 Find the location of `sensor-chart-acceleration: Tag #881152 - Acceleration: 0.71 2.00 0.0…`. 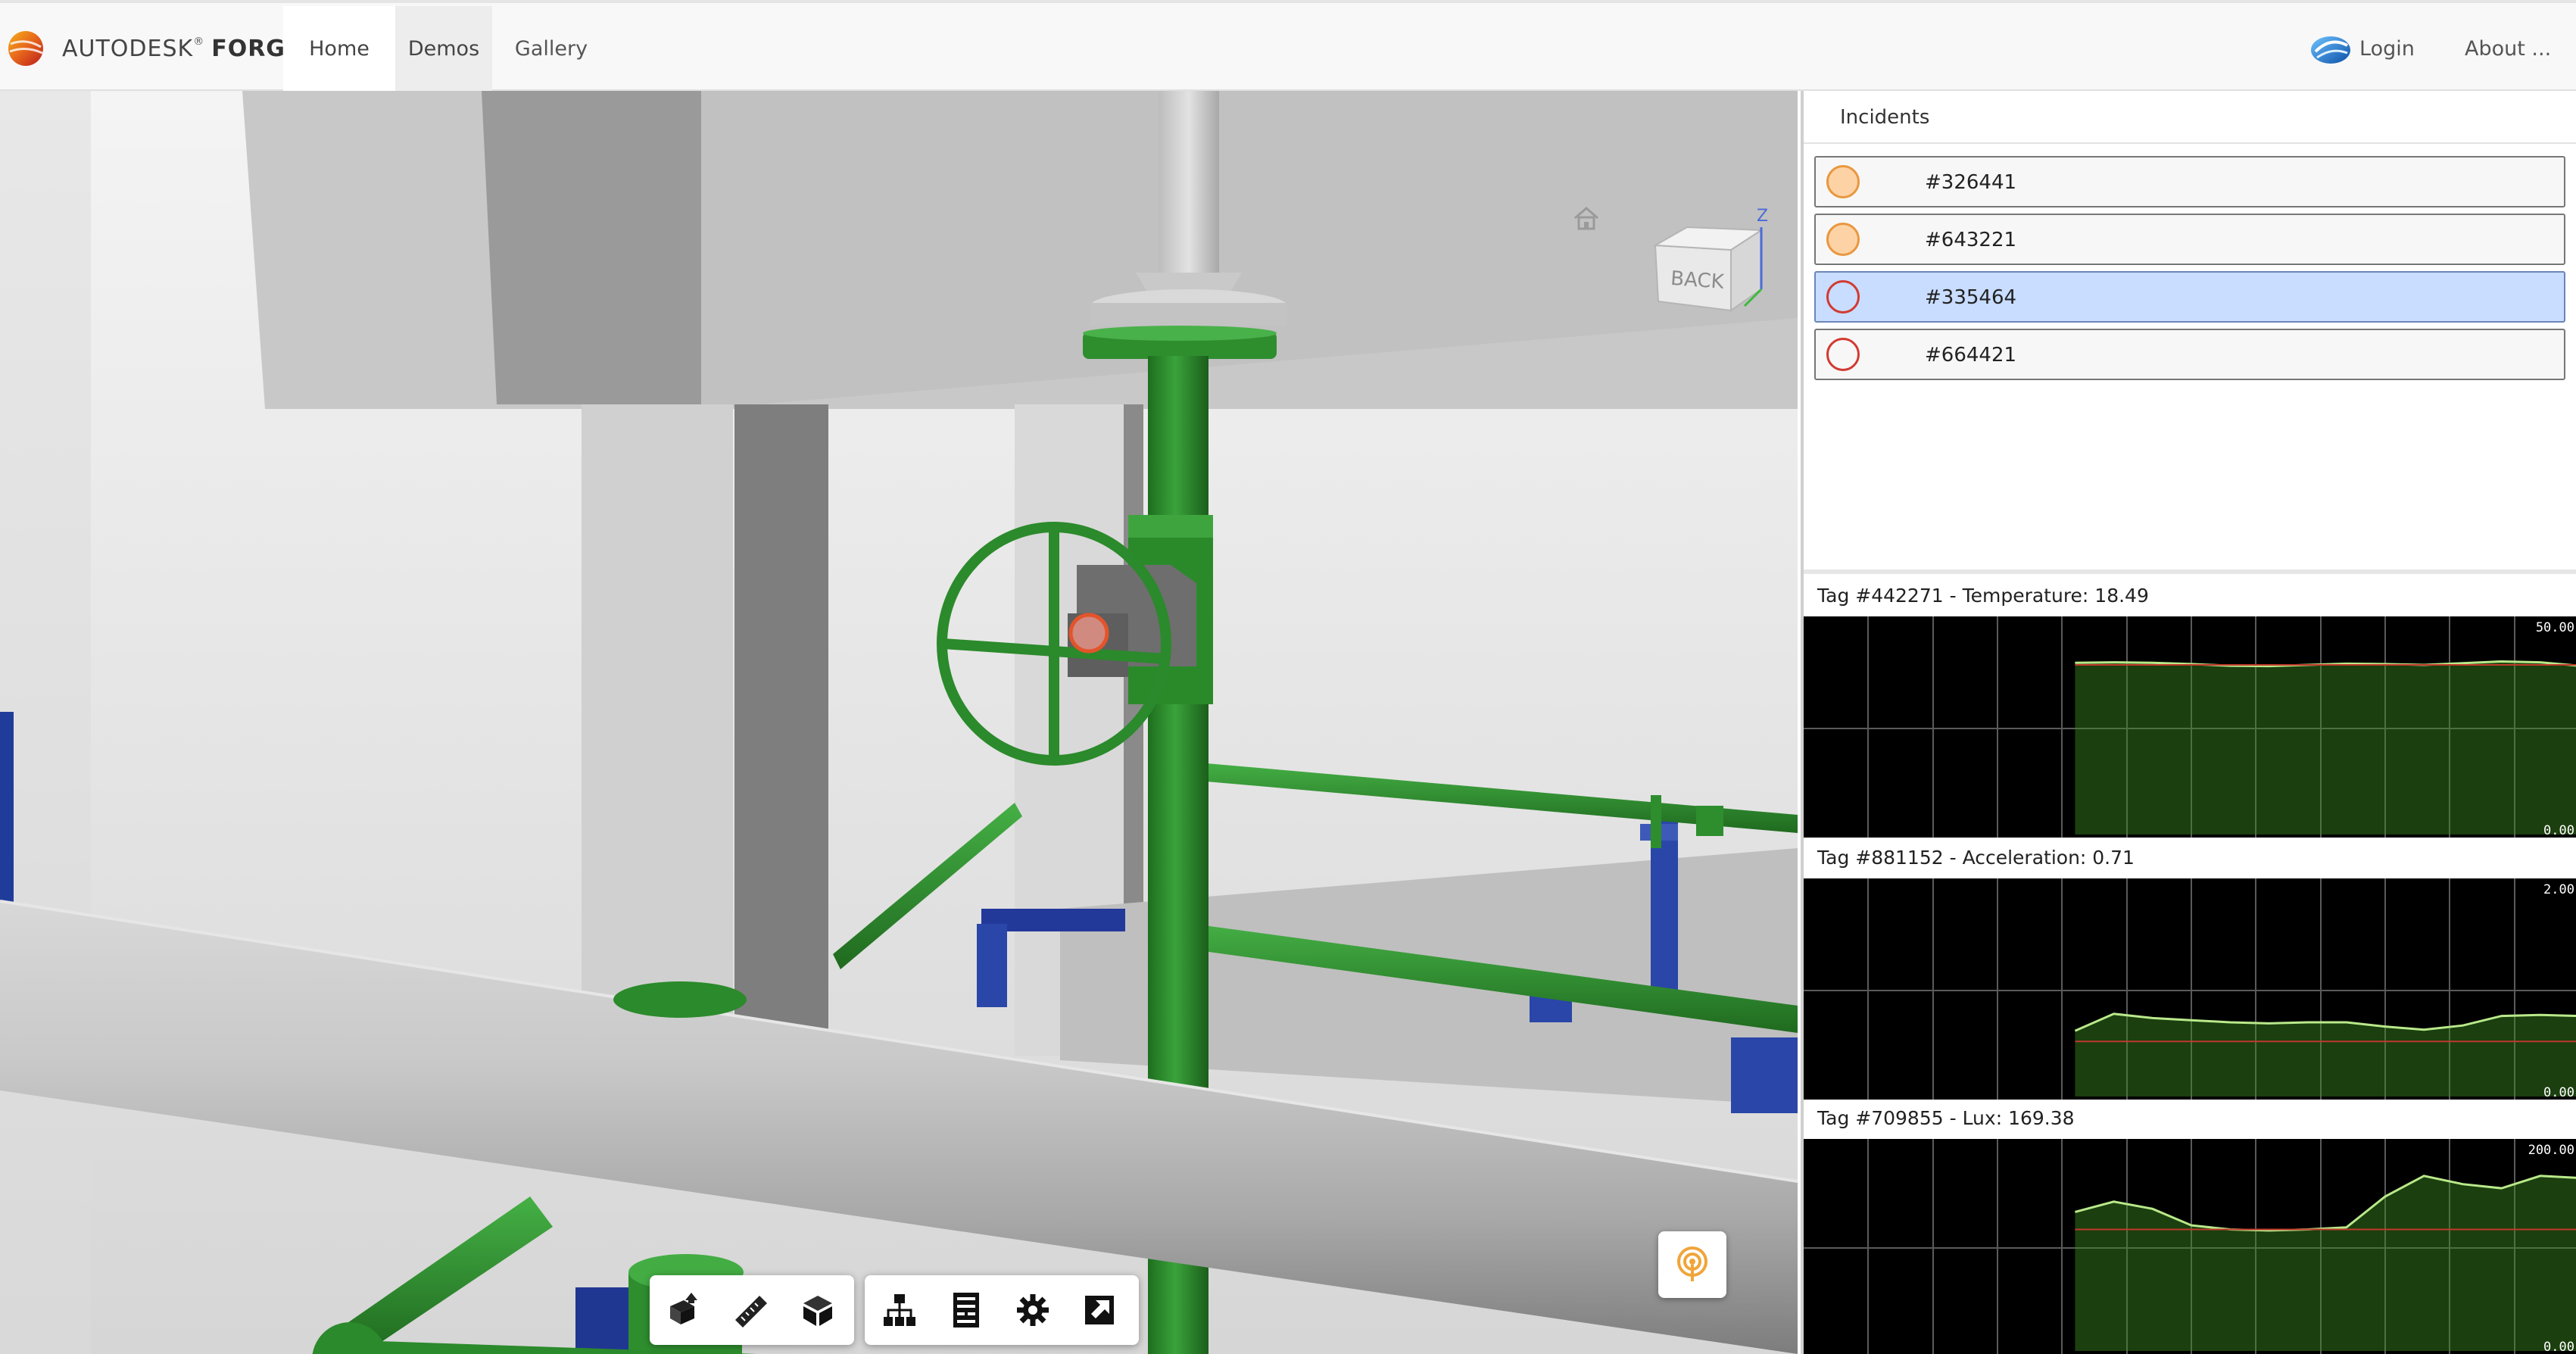

sensor-chart-acceleration: Tag #881152 - Acceleration: 0.71 2.00 0.0… is located at coordinates (2190, 969).